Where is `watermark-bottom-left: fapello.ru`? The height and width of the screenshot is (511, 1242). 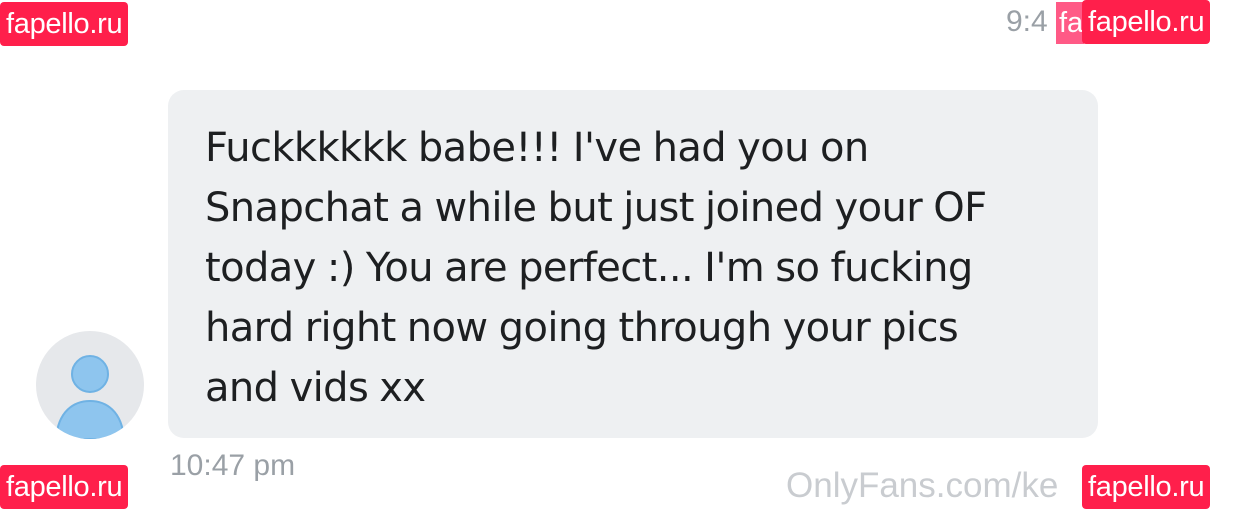
watermark-bottom-left: fapello.ru is located at coordinates (64, 487).